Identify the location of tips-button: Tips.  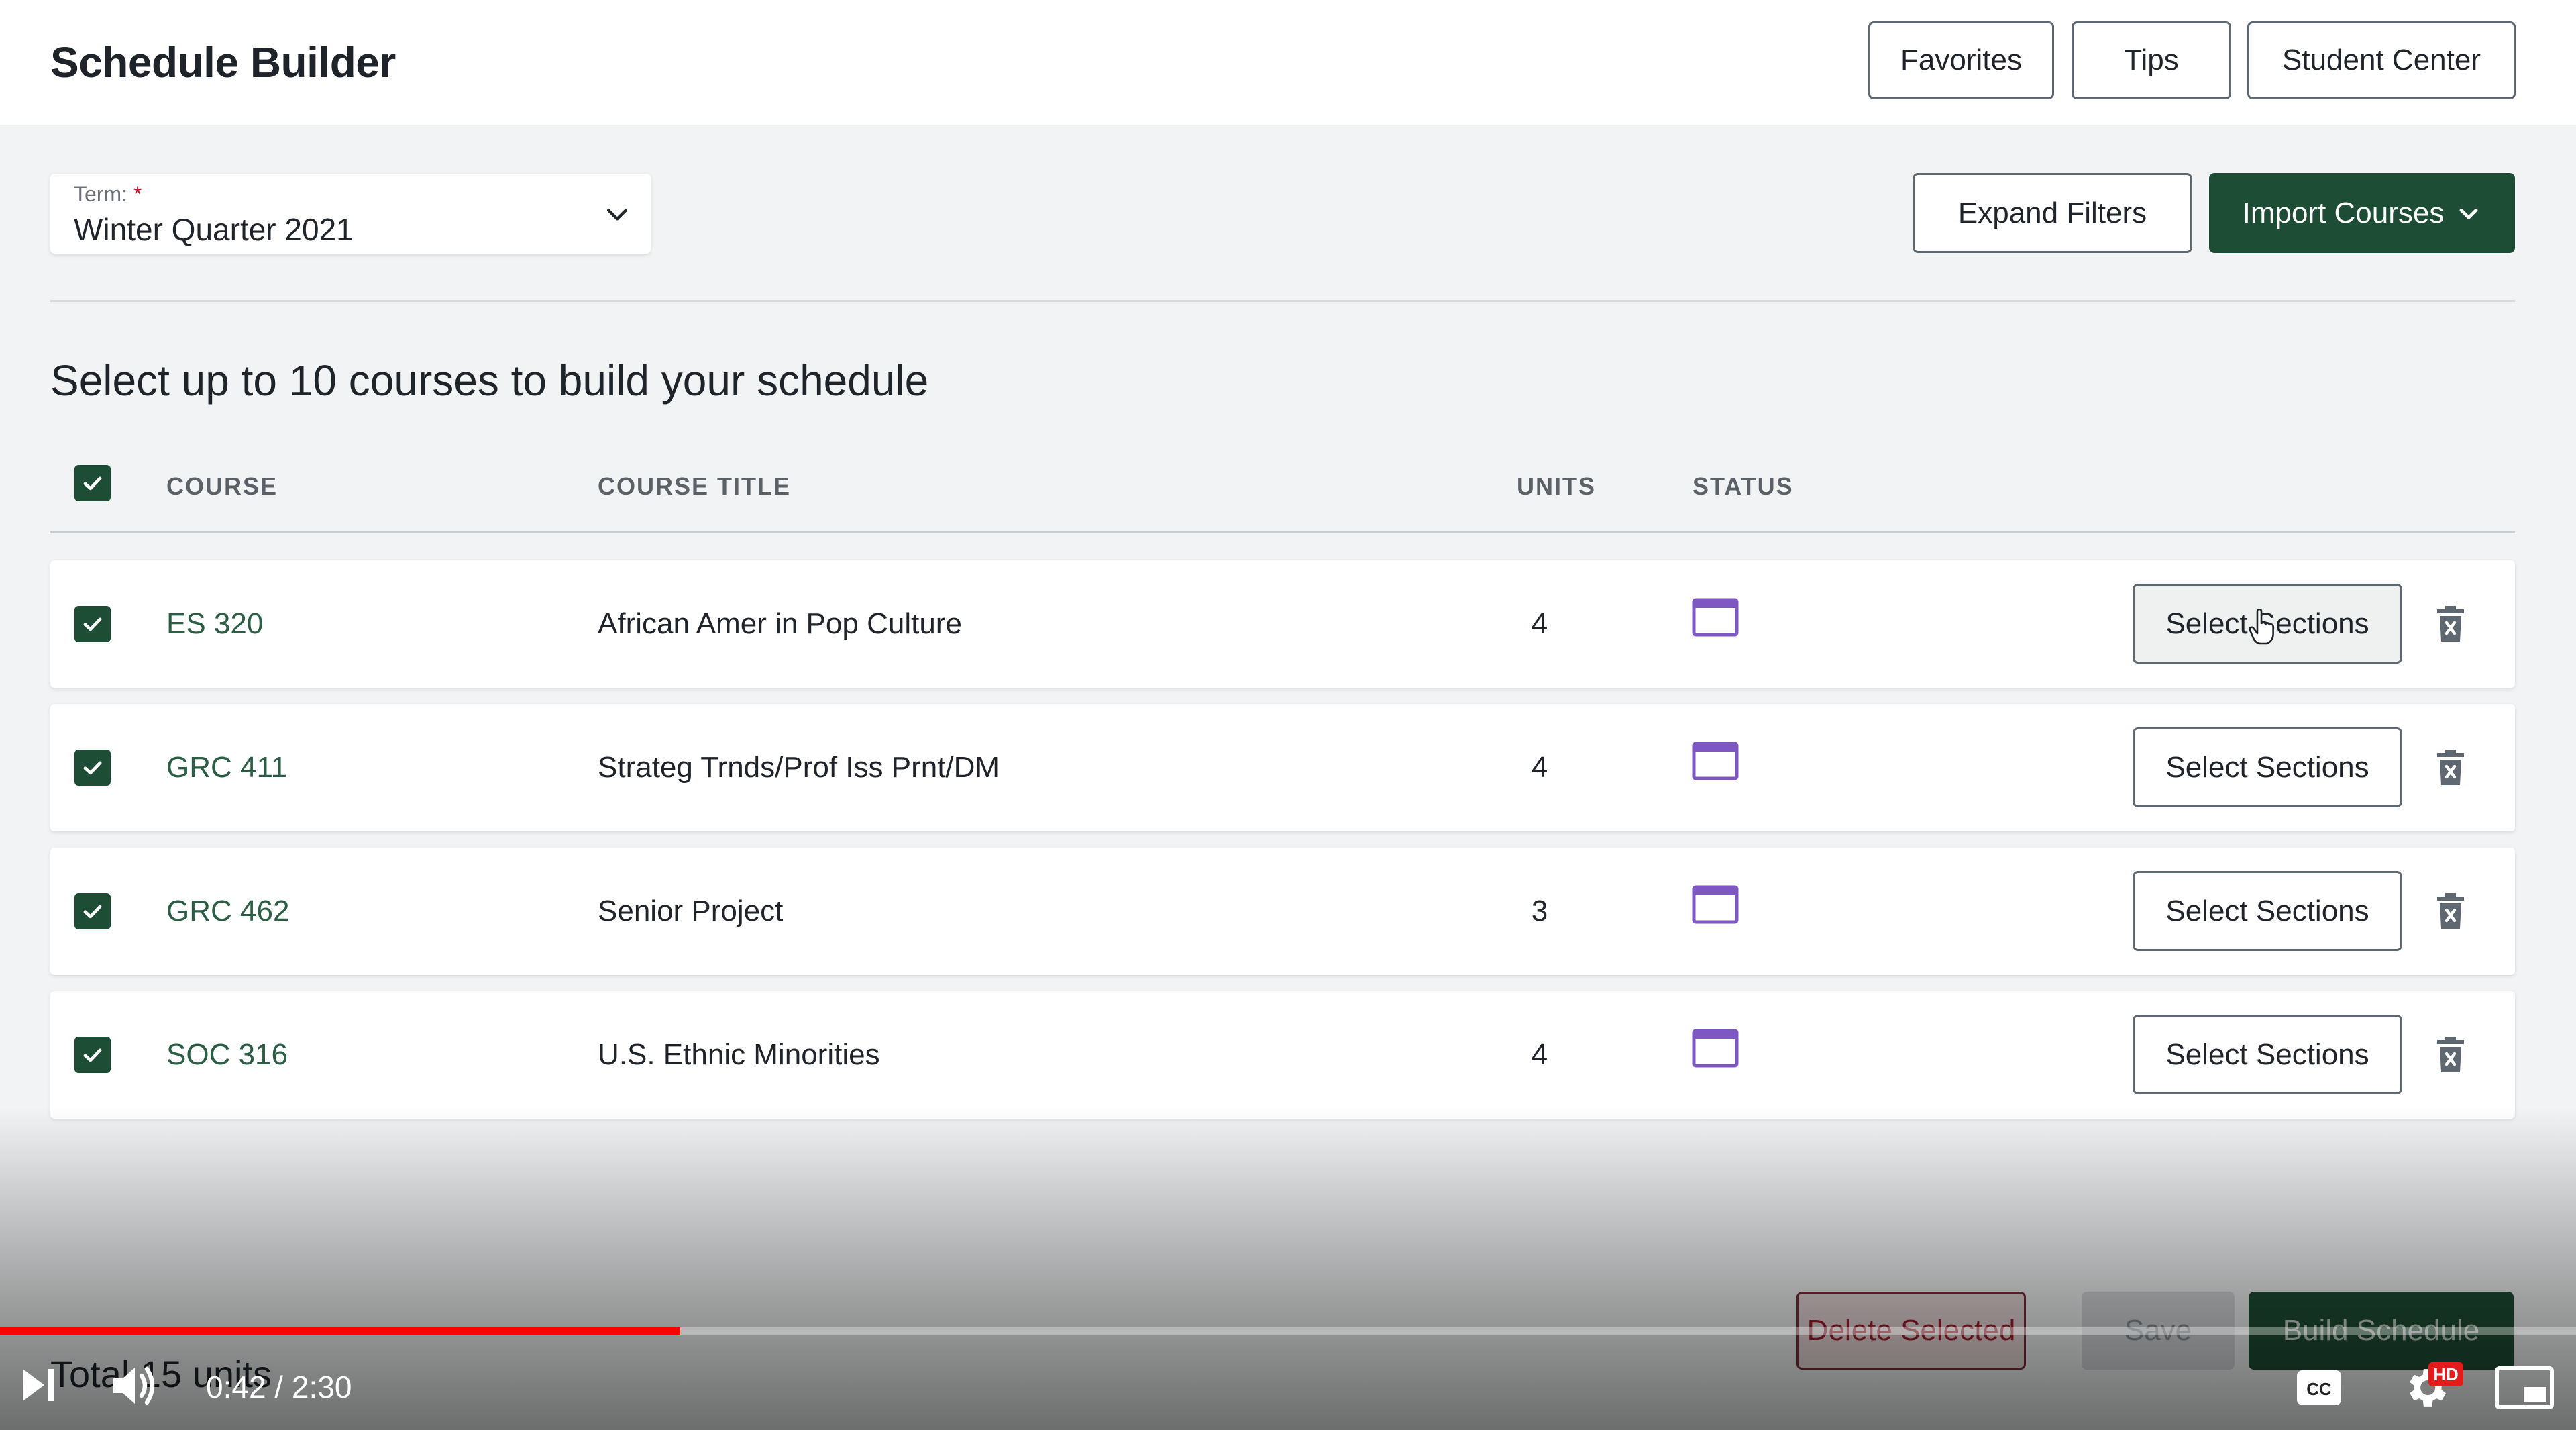
(2151, 60).